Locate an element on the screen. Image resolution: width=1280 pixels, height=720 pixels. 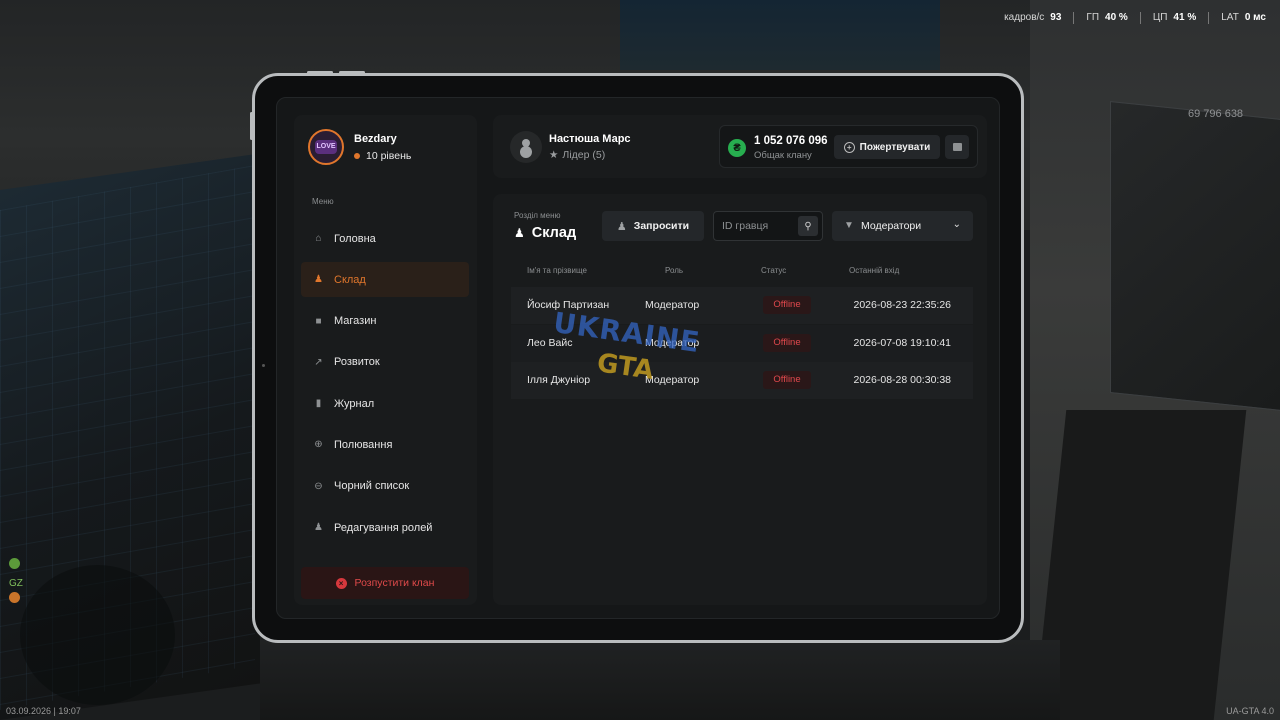
page-title: ♟ Склад is located at coordinates (545, 233).